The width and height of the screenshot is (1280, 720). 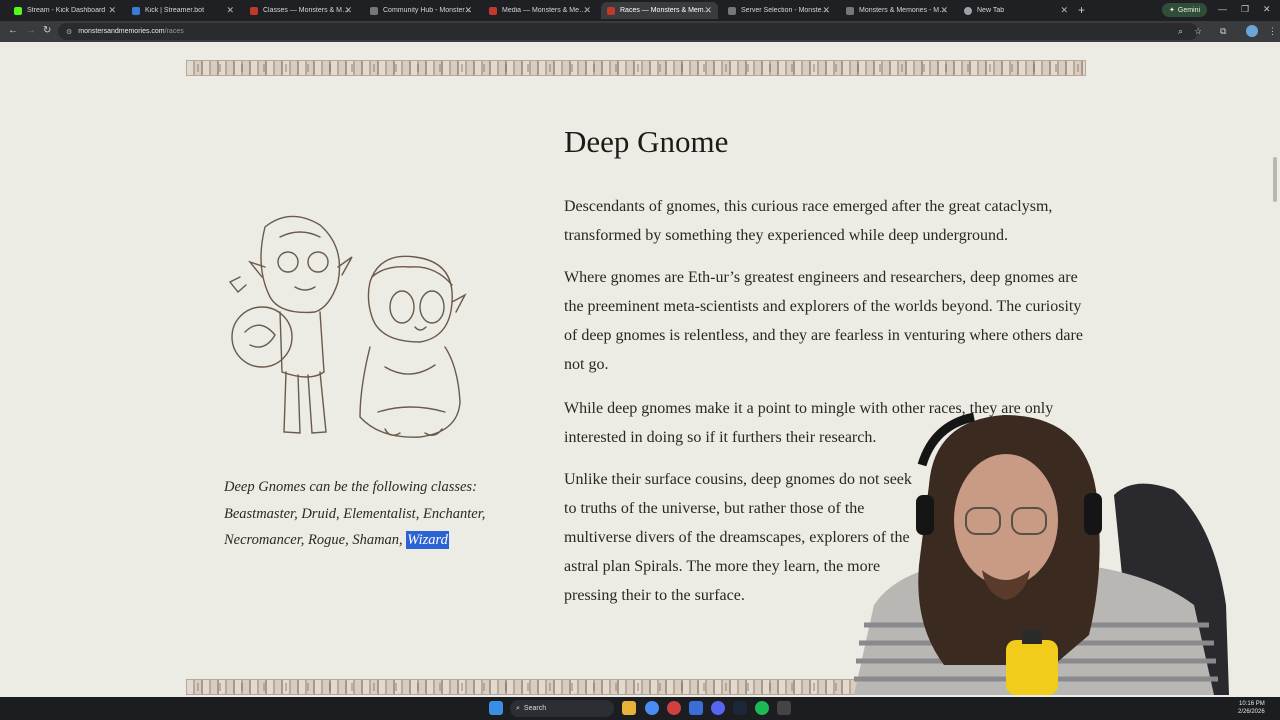 What do you see at coordinates (1267, 9) in the screenshot?
I see `window-close-icon: ✕` at bounding box center [1267, 9].